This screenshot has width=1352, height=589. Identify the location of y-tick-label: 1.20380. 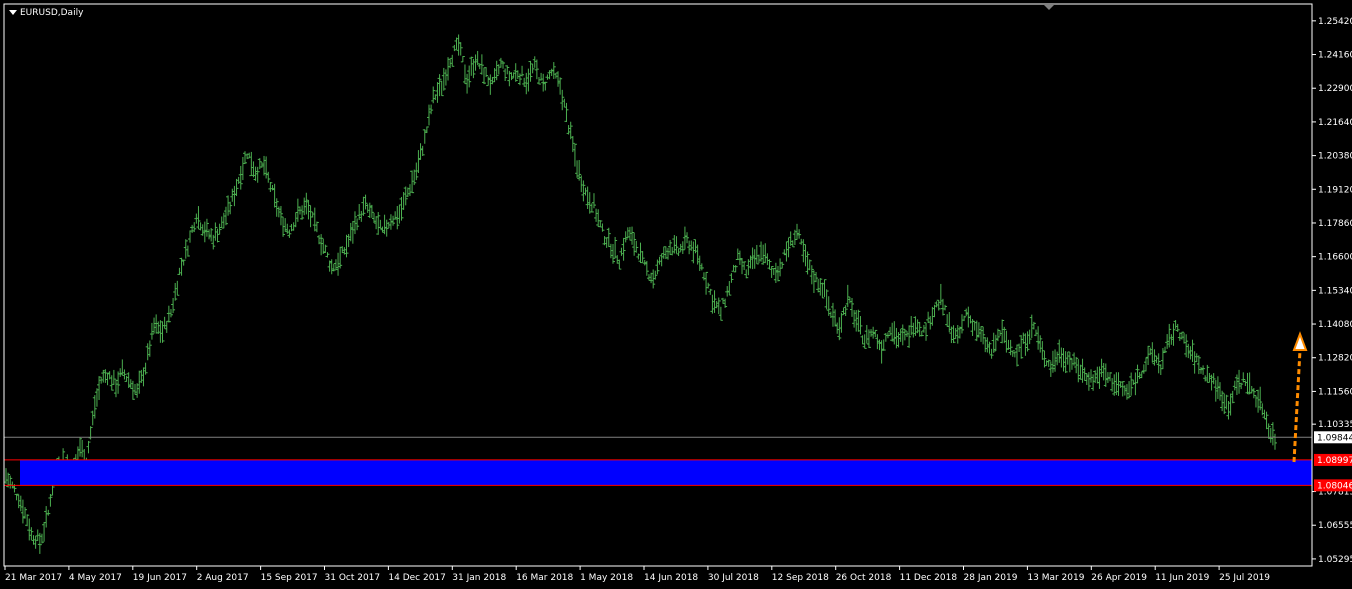
(1335, 157).